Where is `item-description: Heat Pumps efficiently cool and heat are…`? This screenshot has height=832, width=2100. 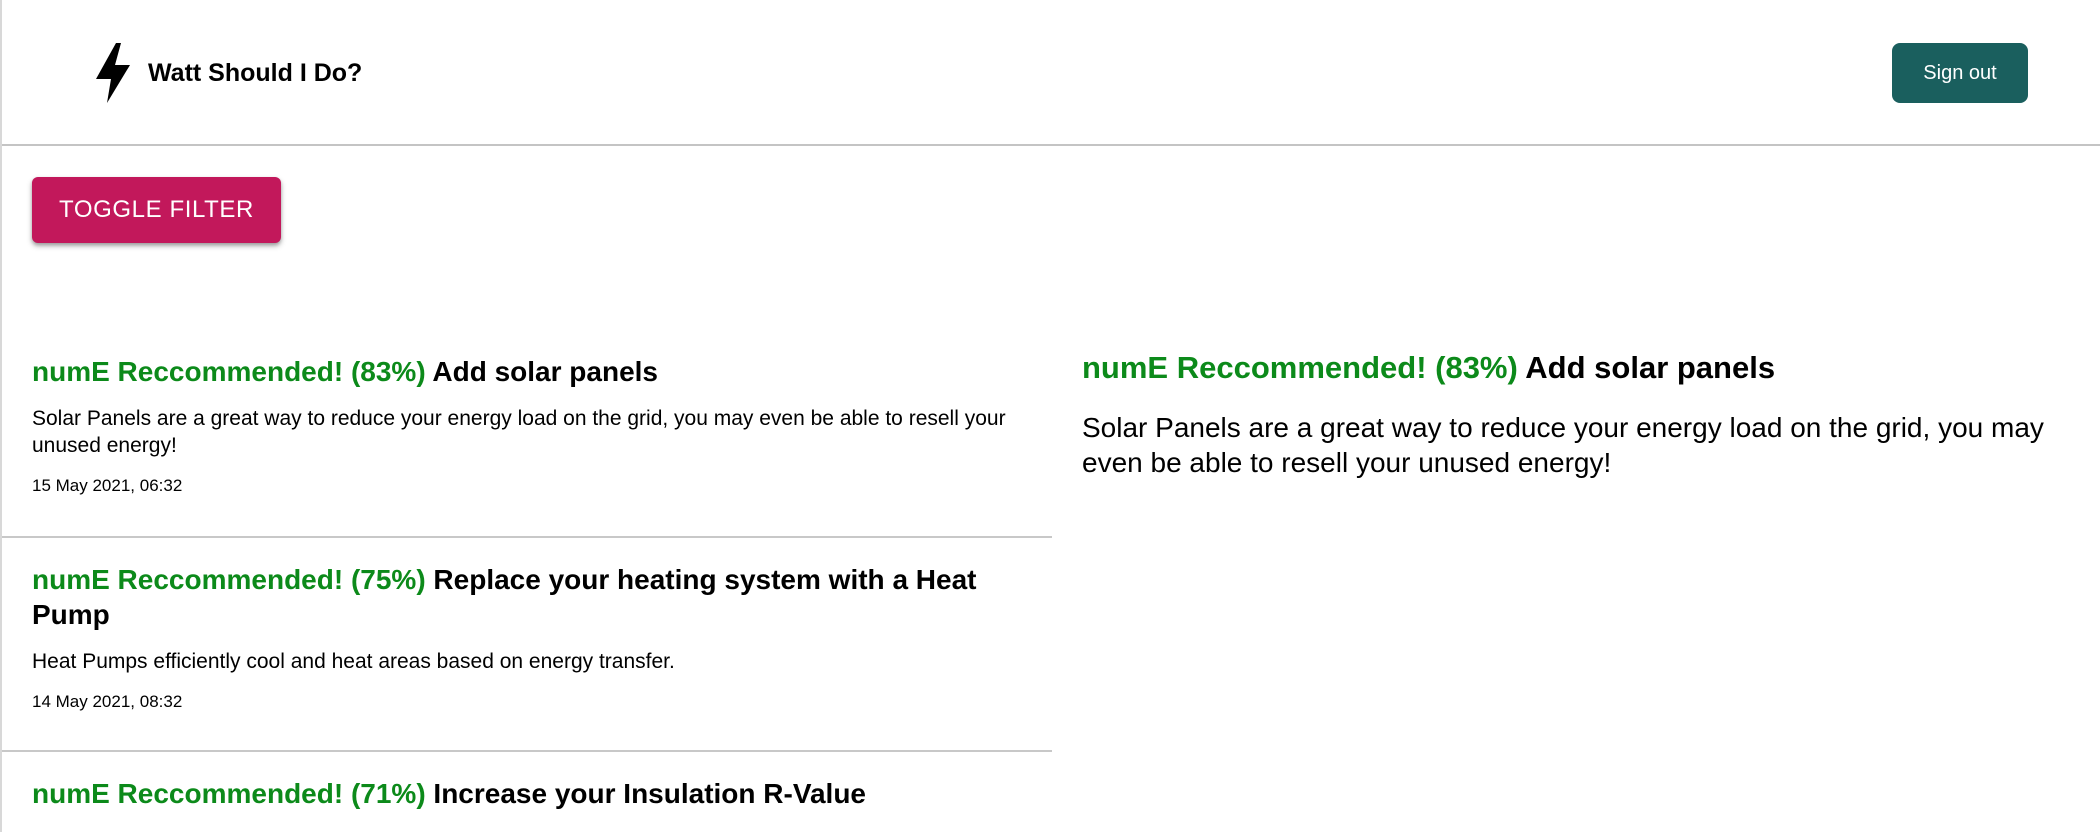 item-description: Heat Pumps efficiently cool and heat are… is located at coordinates (353, 661).